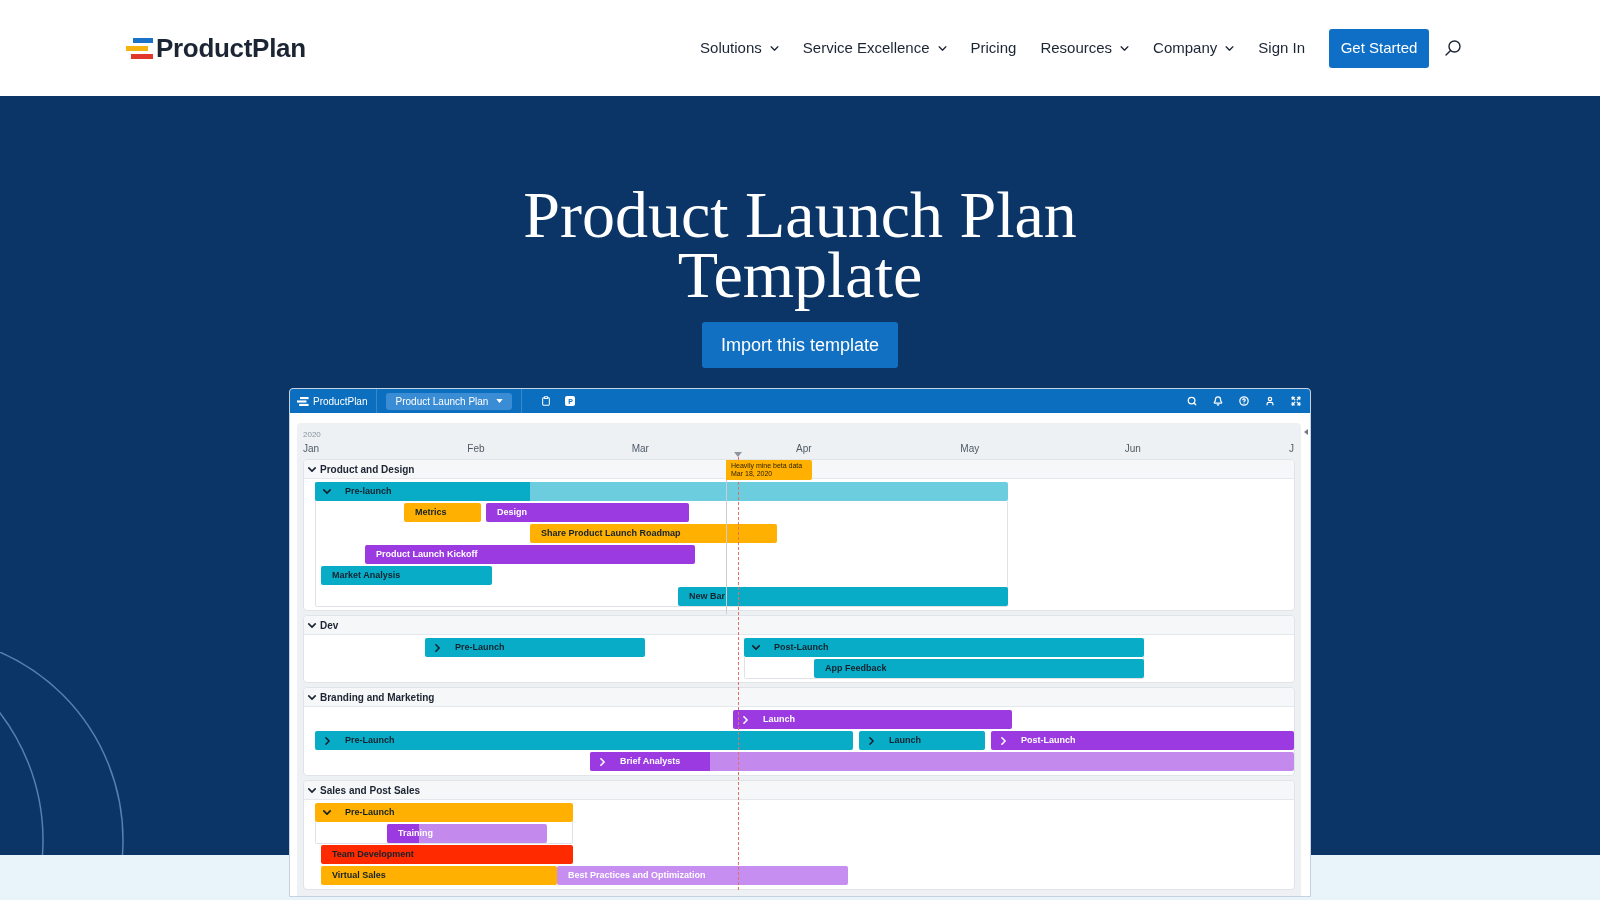 This screenshot has height=900, width=1600. What do you see at coordinates (1379, 48) in the screenshot?
I see `get-started-button: Get Started` at bounding box center [1379, 48].